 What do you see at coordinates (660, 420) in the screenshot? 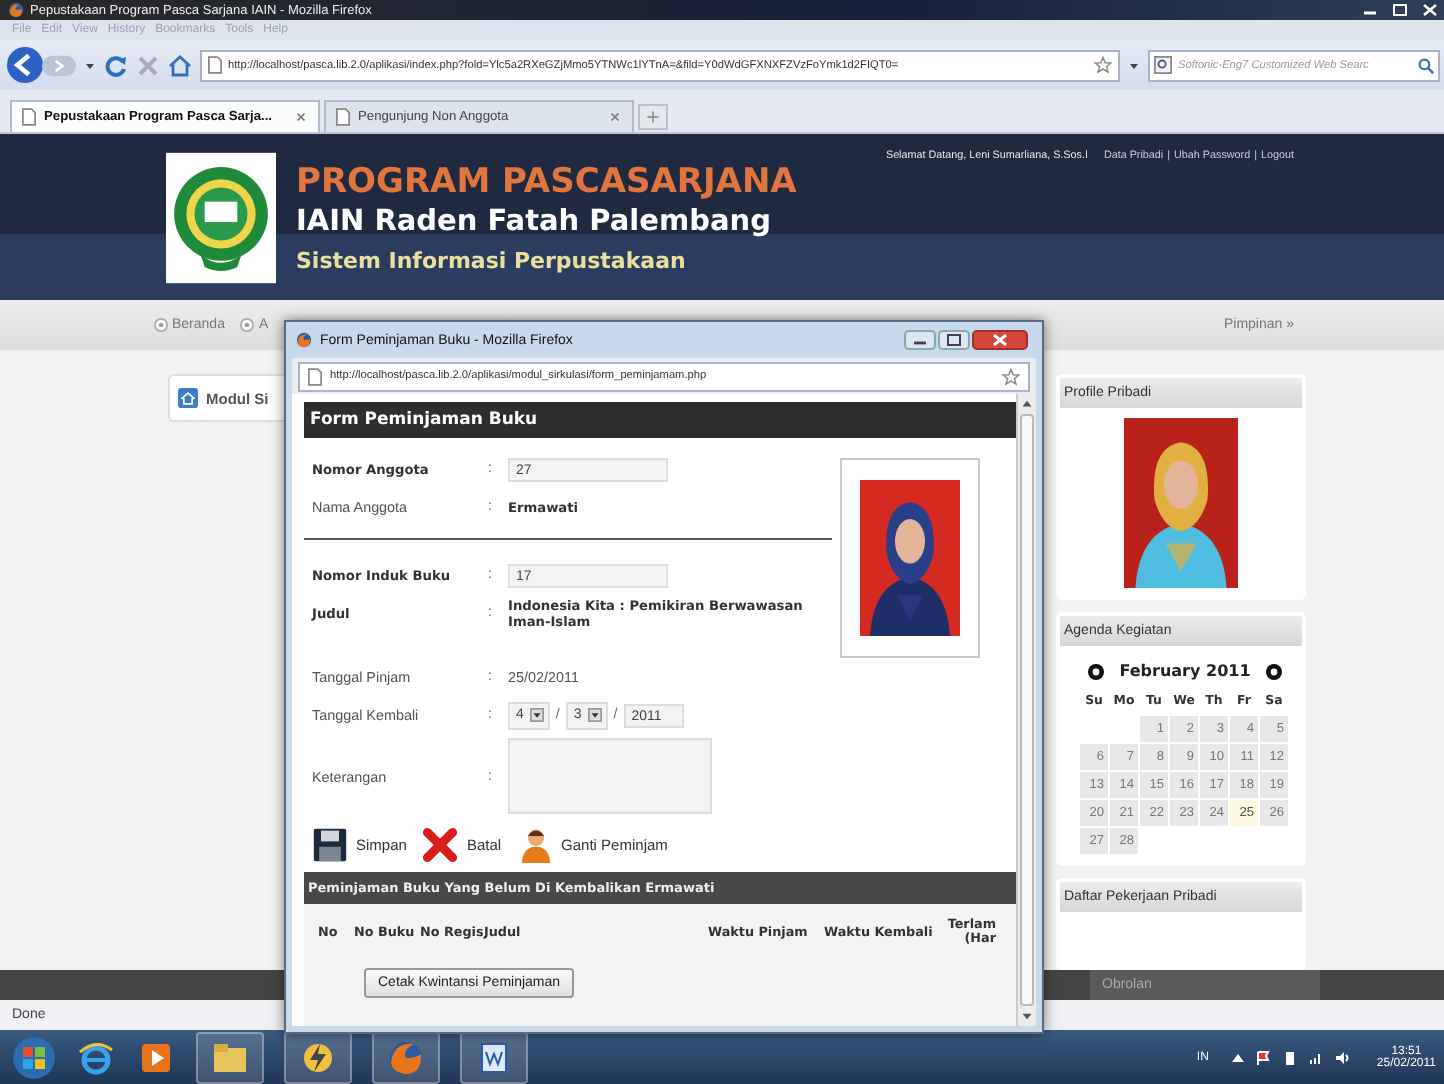
I see `form-title: Form Peminjaman Buku` at bounding box center [660, 420].